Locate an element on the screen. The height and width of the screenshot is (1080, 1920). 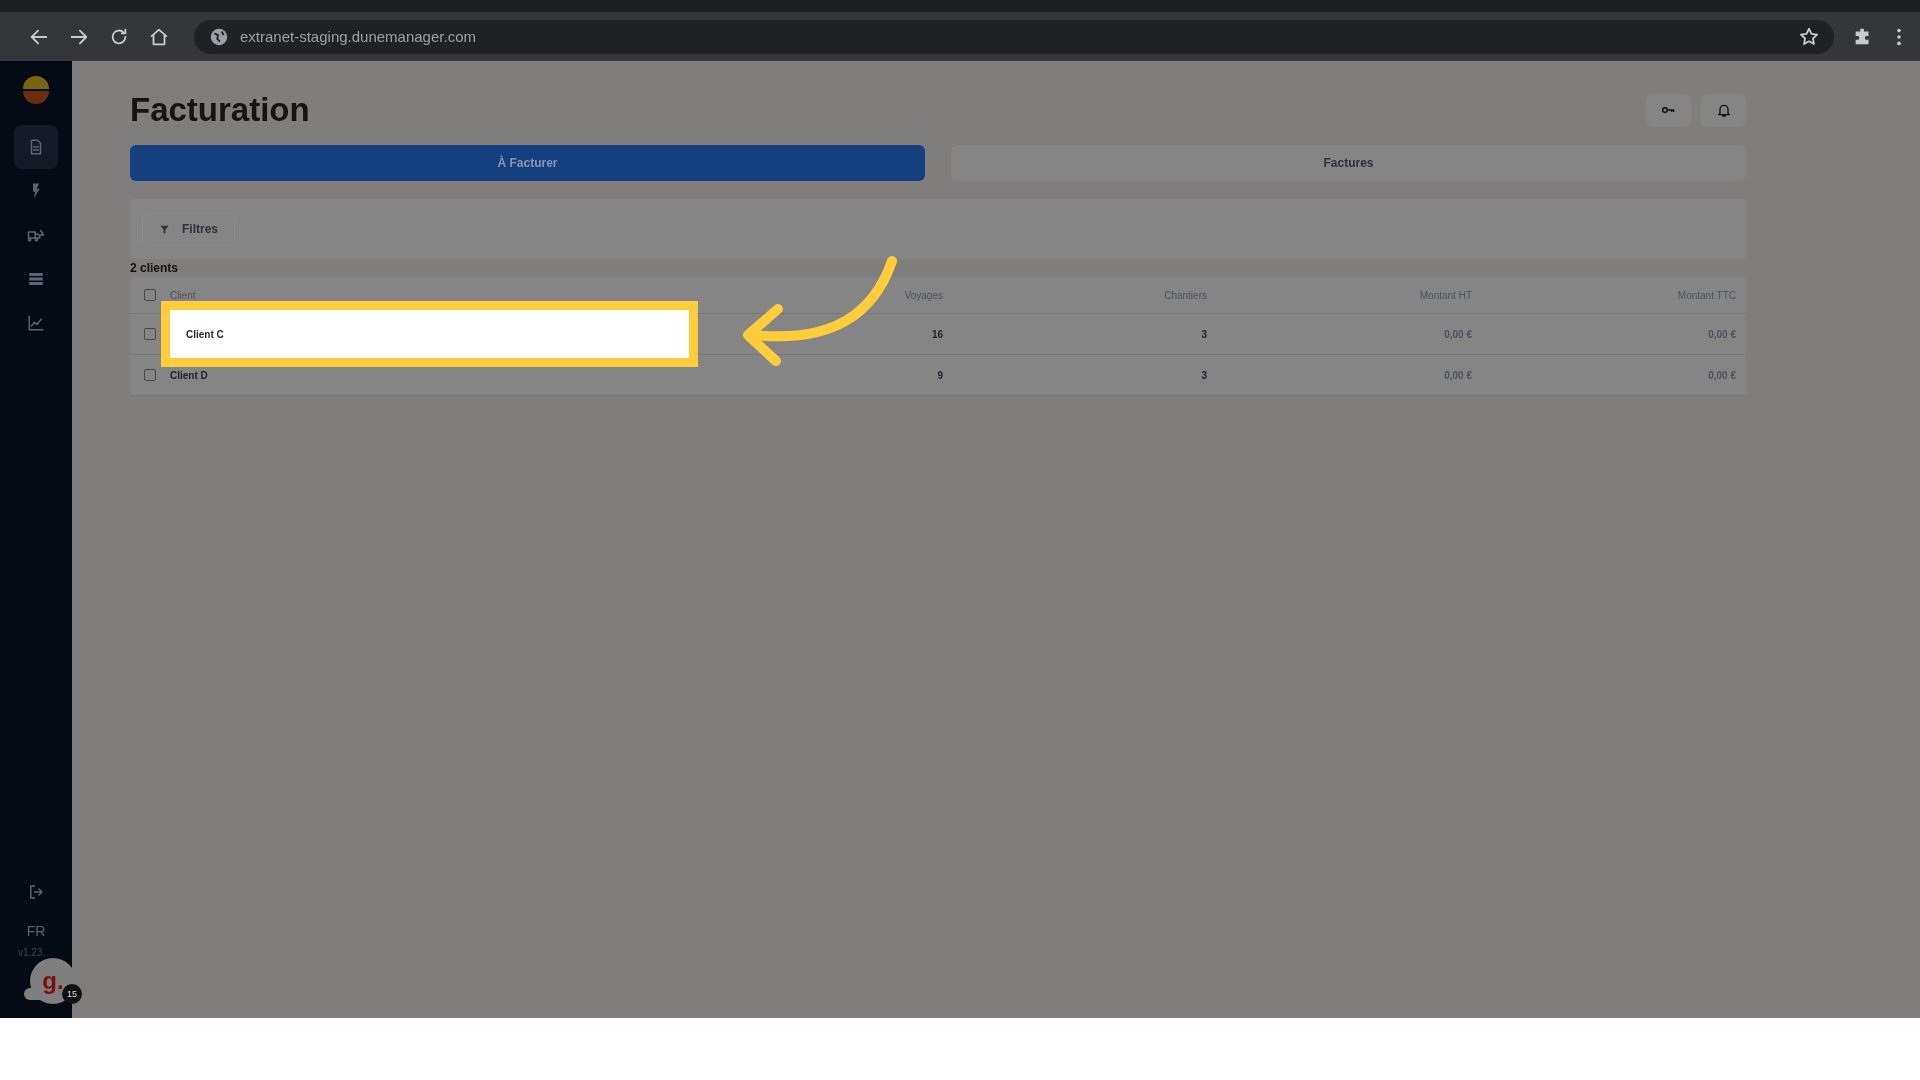
star-icon is located at coordinates (1809, 36).